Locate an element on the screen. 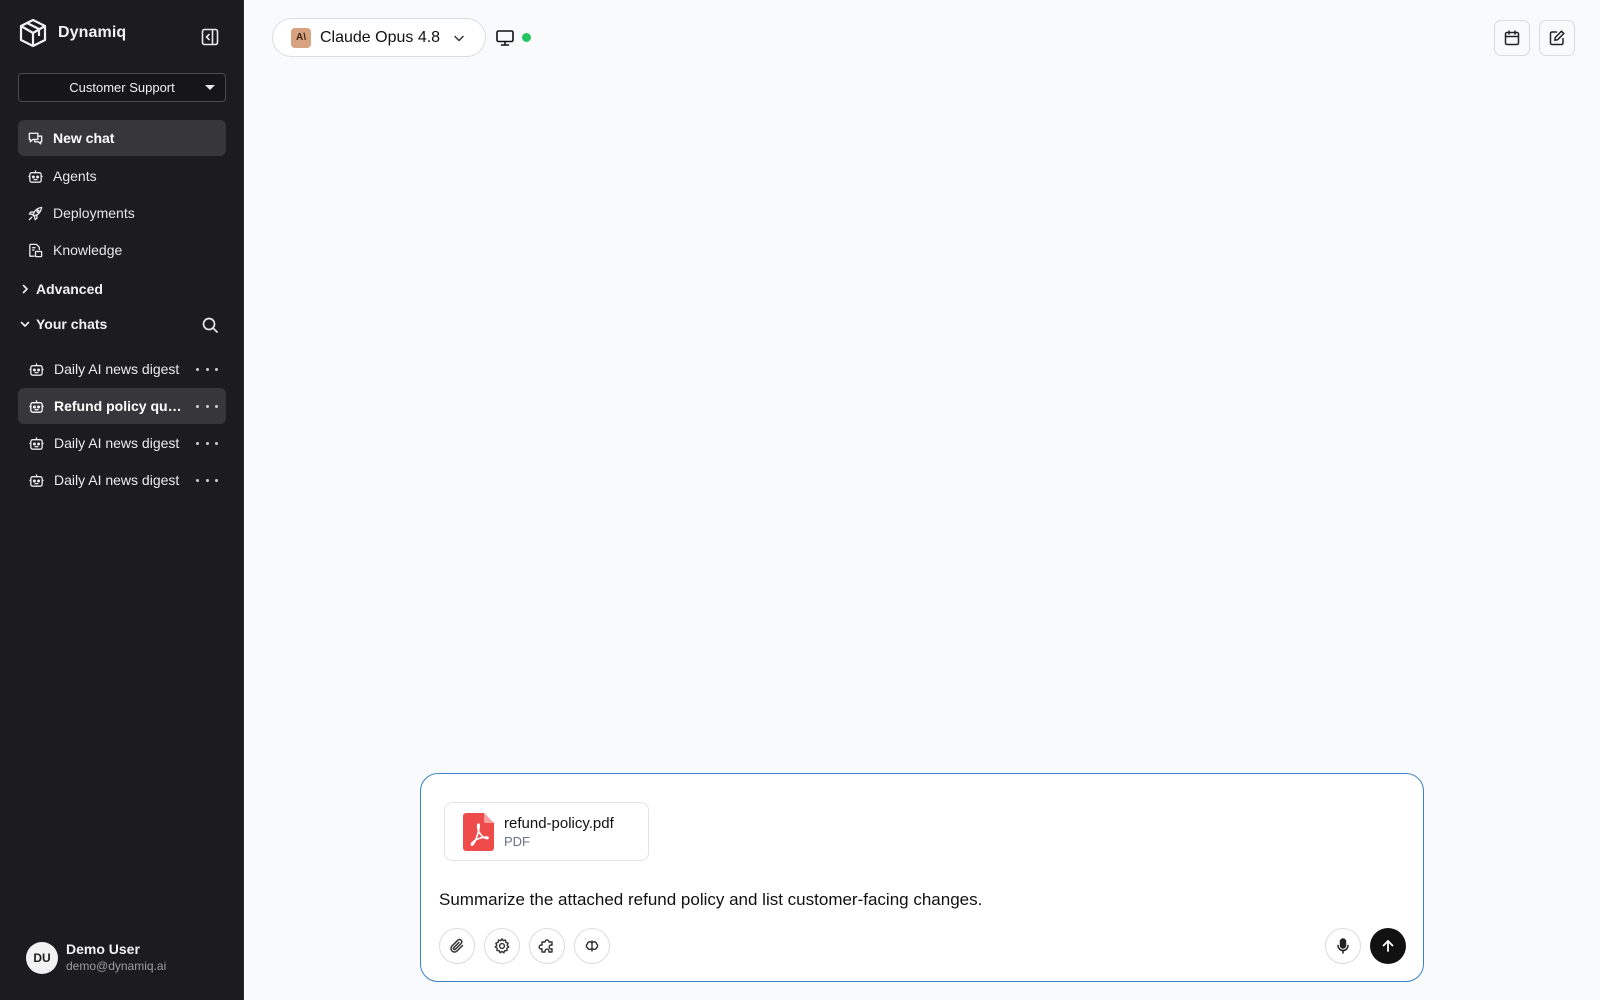 The width and height of the screenshot is (1600, 1000). settings-button is located at coordinates (502, 946).